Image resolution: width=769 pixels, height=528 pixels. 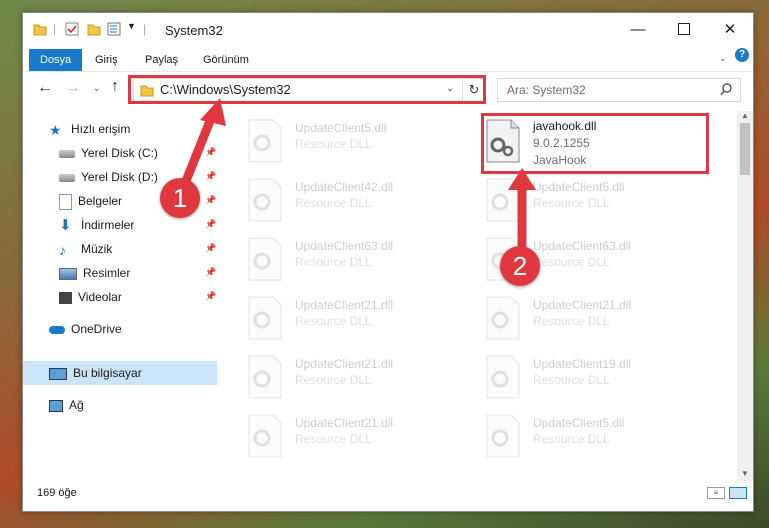 I want to click on arrow-1-head, so click(x=213, y=112).